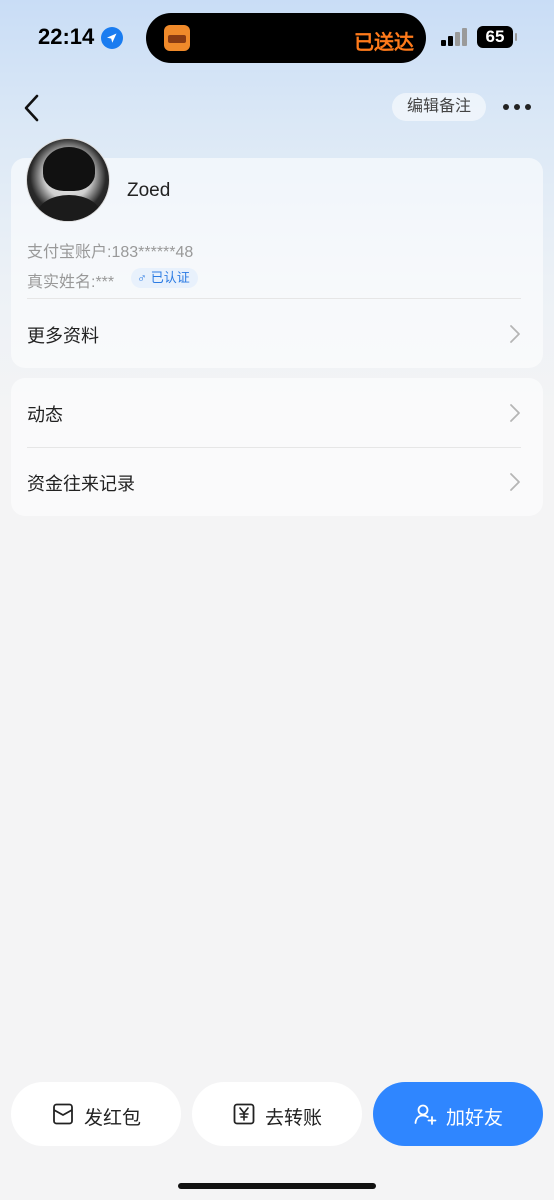  Describe the element at coordinates (68, 180) in the screenshot. I see `avatar` at that location.